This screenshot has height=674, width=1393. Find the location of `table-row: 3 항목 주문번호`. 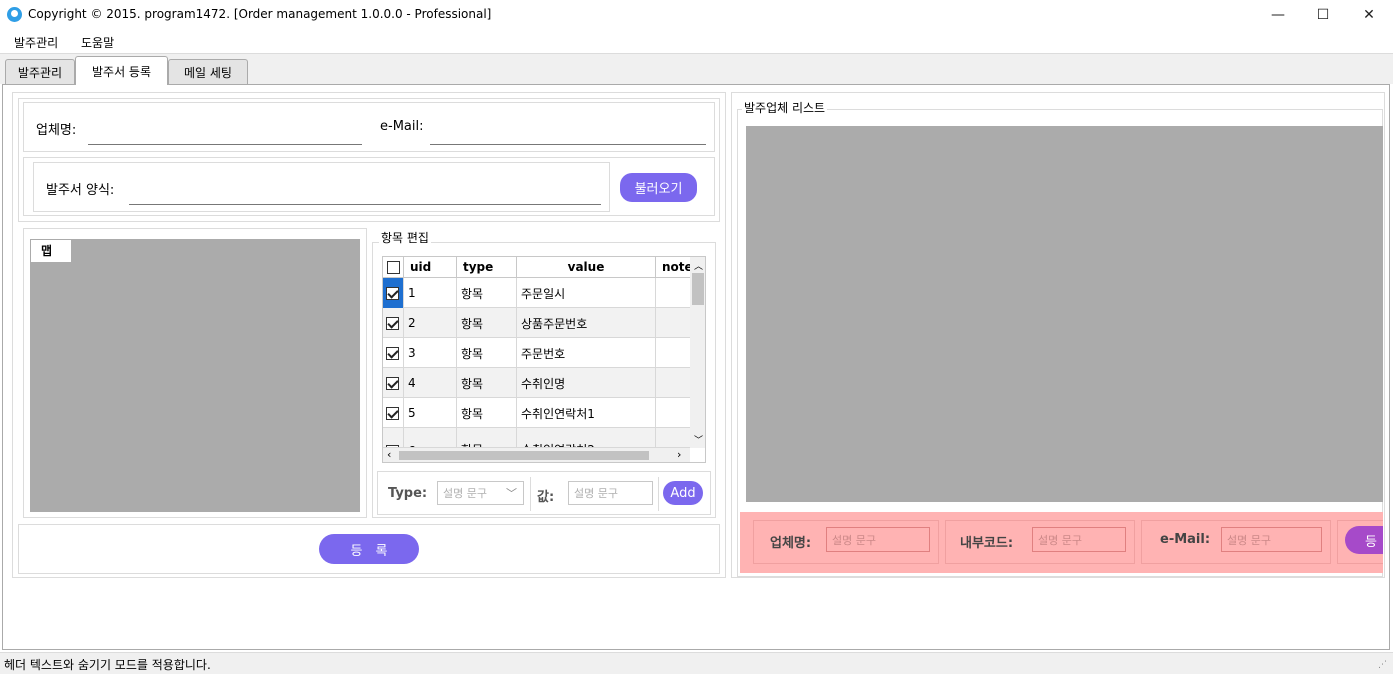

table-row: 3 항목 주문번호 is located at coordinates (537, 353).